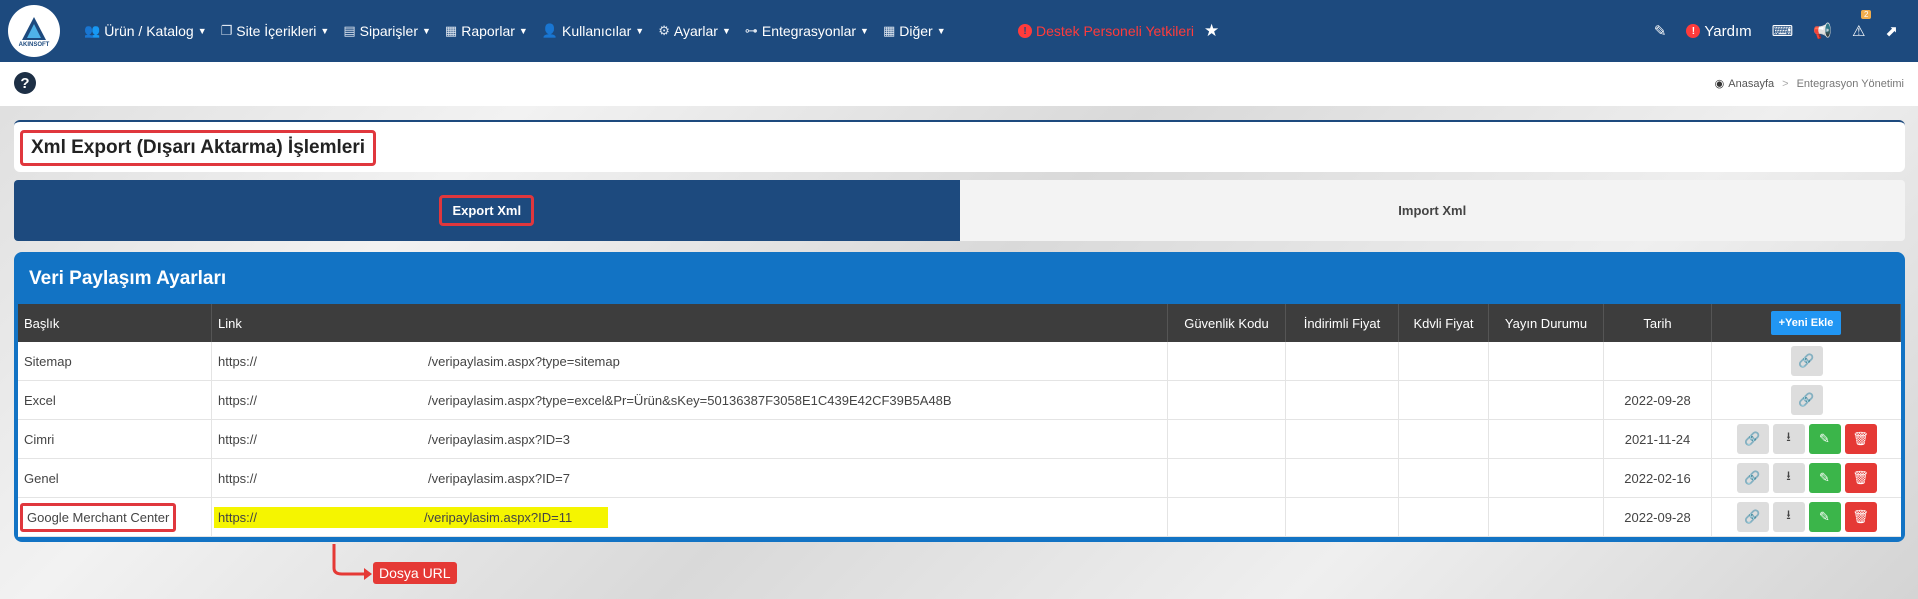 The image size is (1918, 599). Describe the element at coordinates (1806, 323) in the screenshot. I see `add-new-button: +Yeni Ekle` at that location.